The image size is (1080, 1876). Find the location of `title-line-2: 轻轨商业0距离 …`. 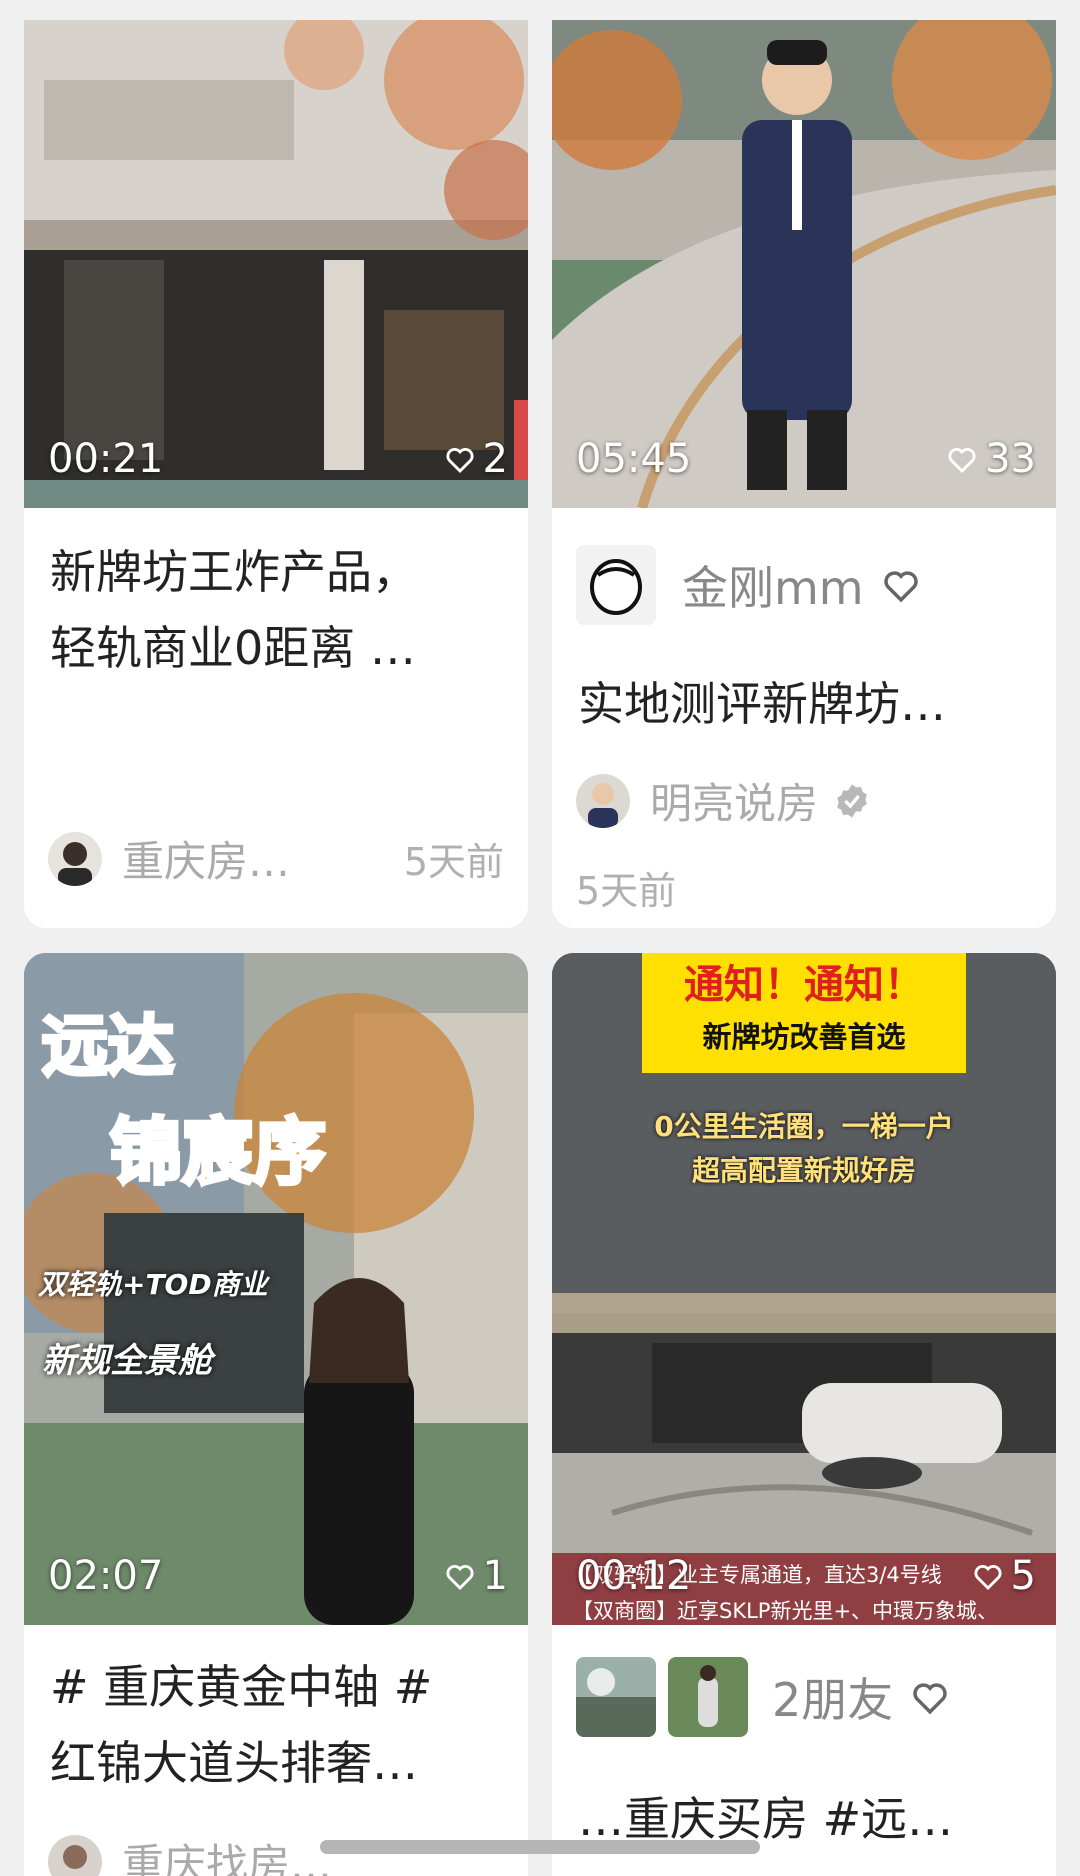

title-line-2: 轻轨商业0距离 … is located at coordinates (233, 648).